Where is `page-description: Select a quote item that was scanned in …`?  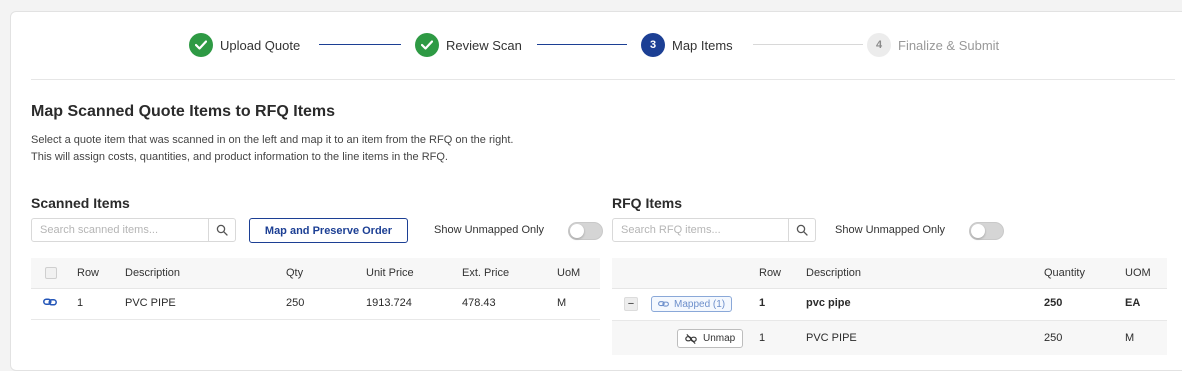 page-description: Select a quote item that was scanned in … is located at coordinates (272, 149).